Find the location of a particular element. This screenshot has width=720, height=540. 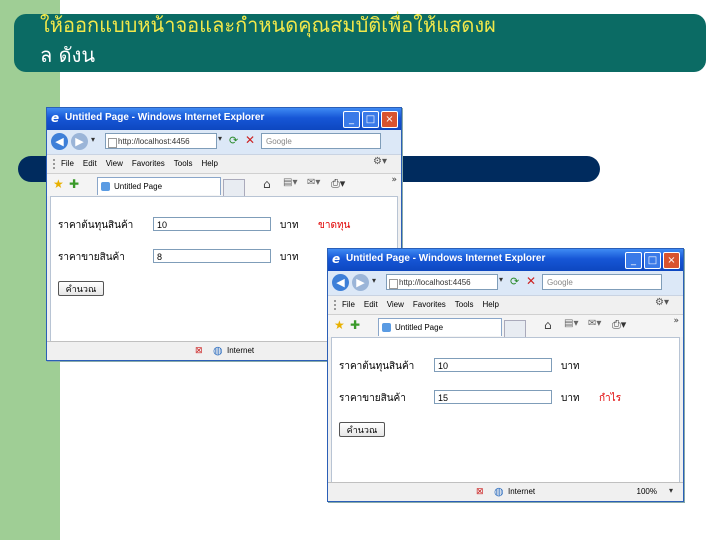

sale-unit: บาท is located at coordinates (570, 398).